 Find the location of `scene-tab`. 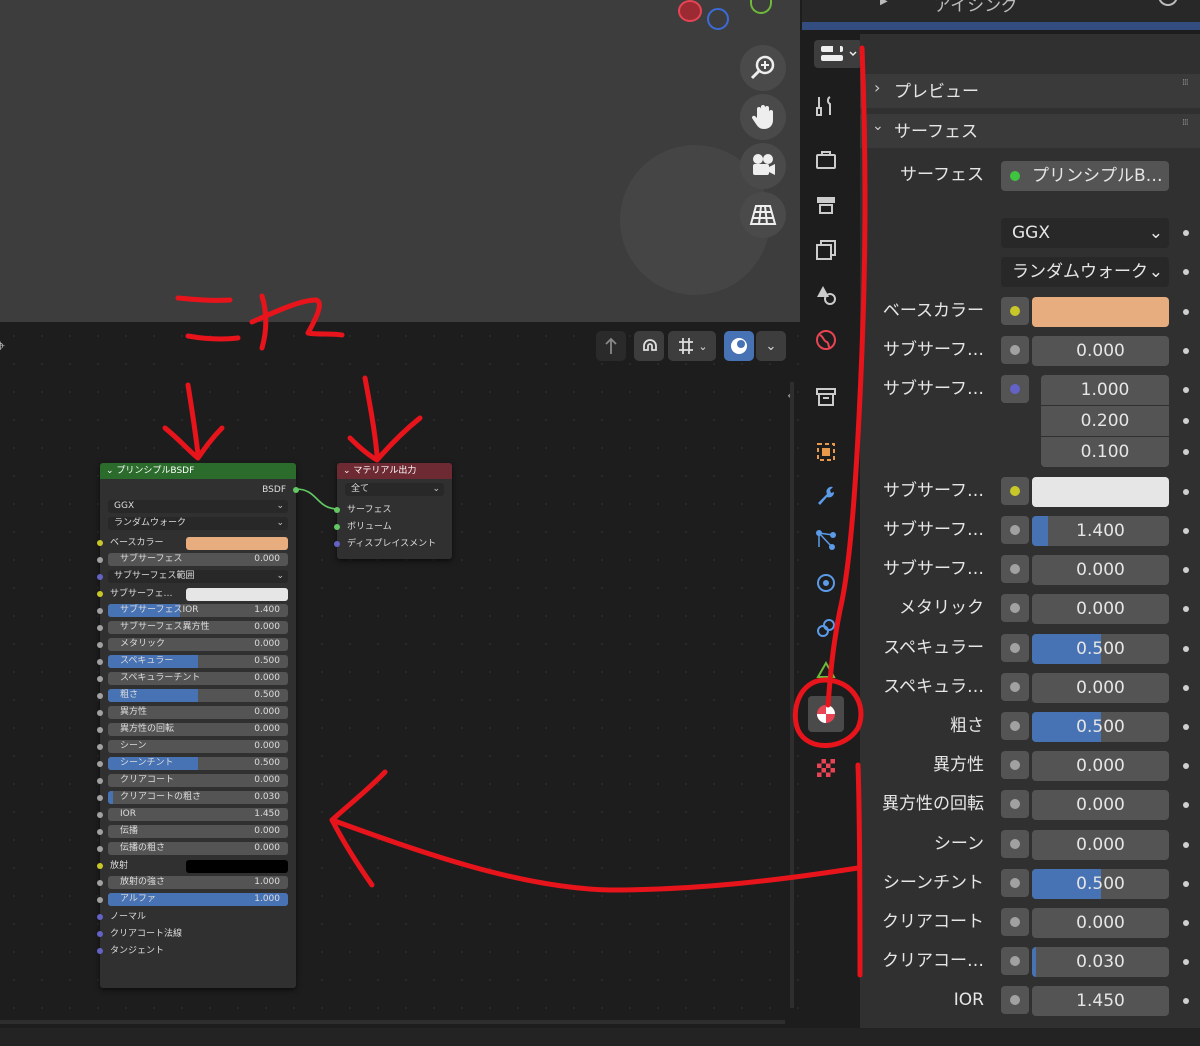

scene-tab is located at coordinates (826, 295).